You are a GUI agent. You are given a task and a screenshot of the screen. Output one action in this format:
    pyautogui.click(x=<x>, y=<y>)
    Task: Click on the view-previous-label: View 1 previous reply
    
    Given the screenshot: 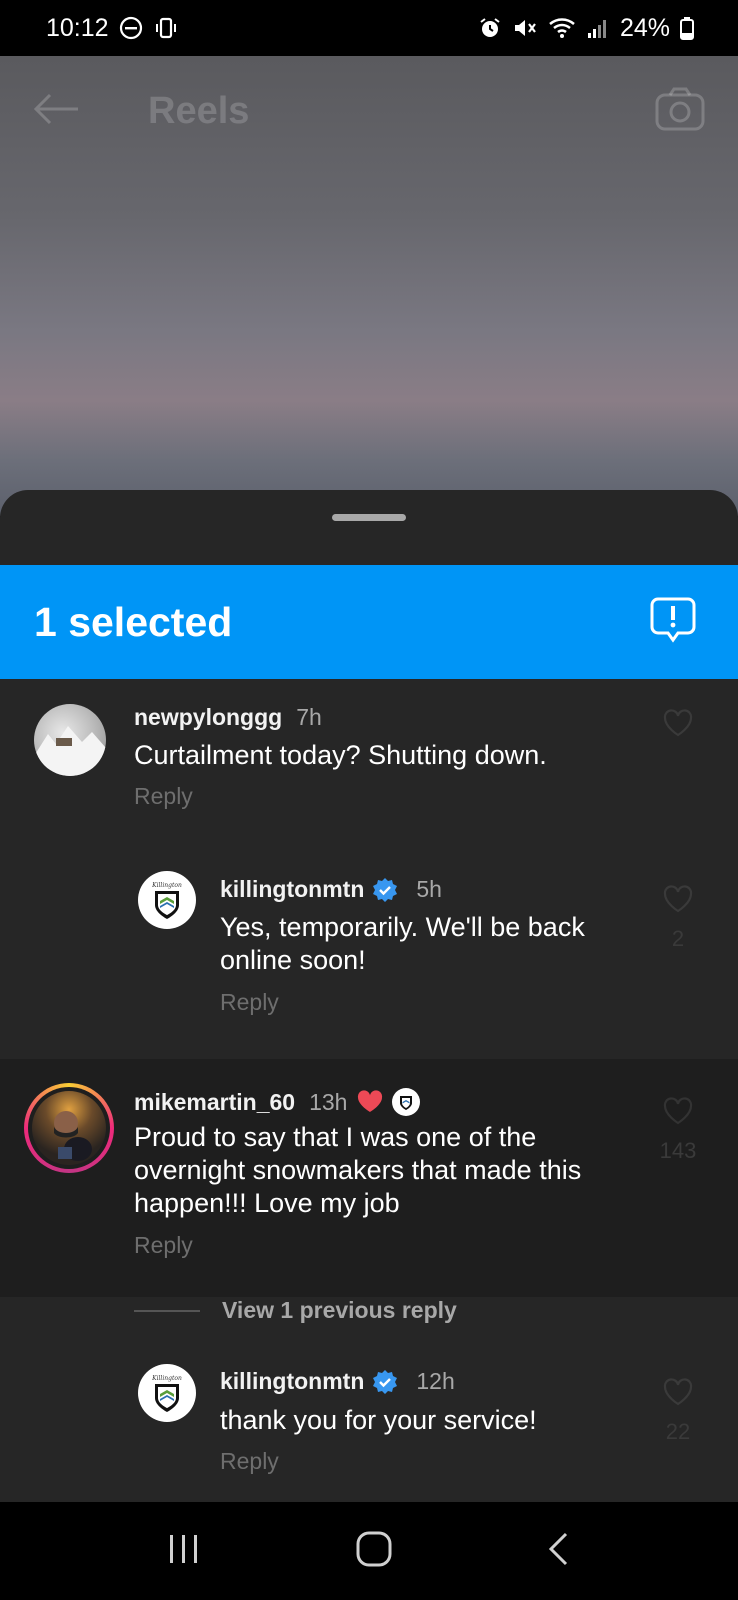 What is the action you would take?
    pyautogui.click(x=339, y=1310)
    